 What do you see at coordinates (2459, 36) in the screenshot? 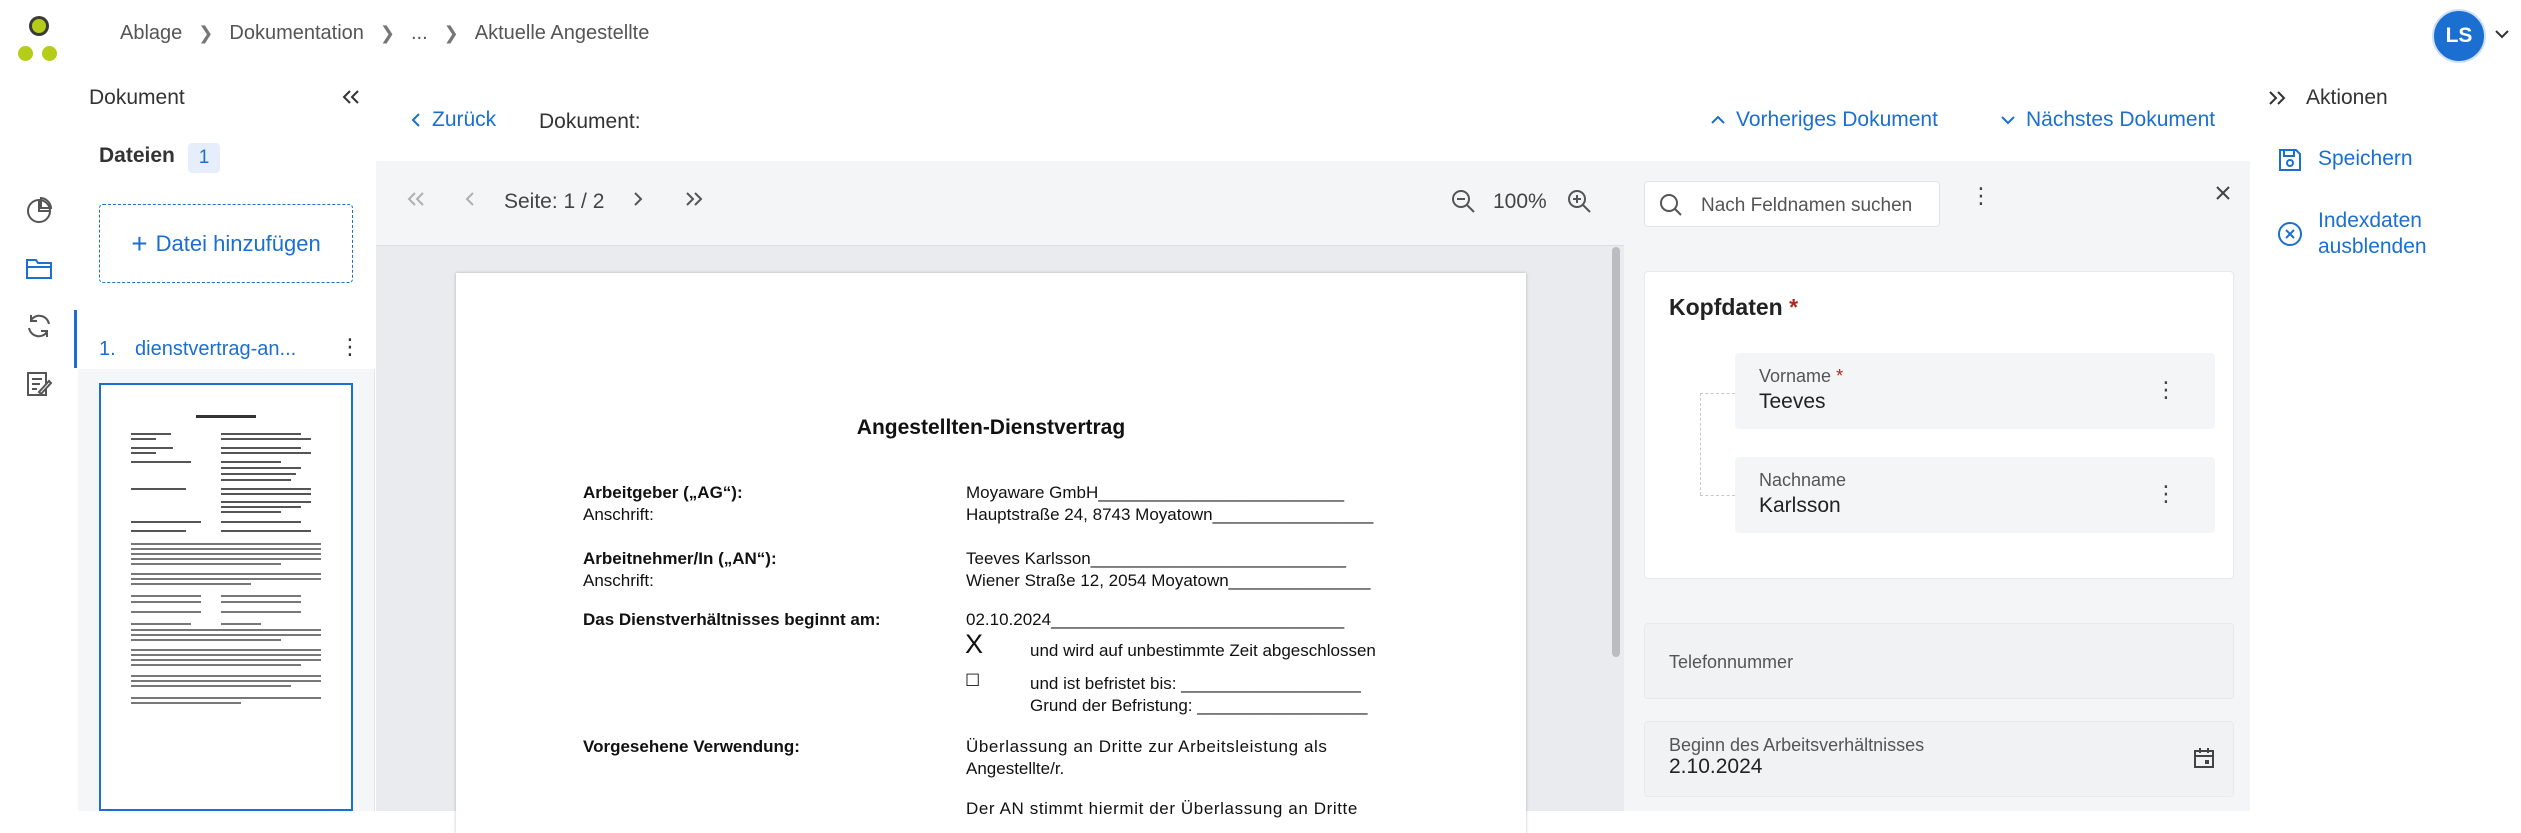
I see `user-avatar: LS` at bounding box center [2459, 36].